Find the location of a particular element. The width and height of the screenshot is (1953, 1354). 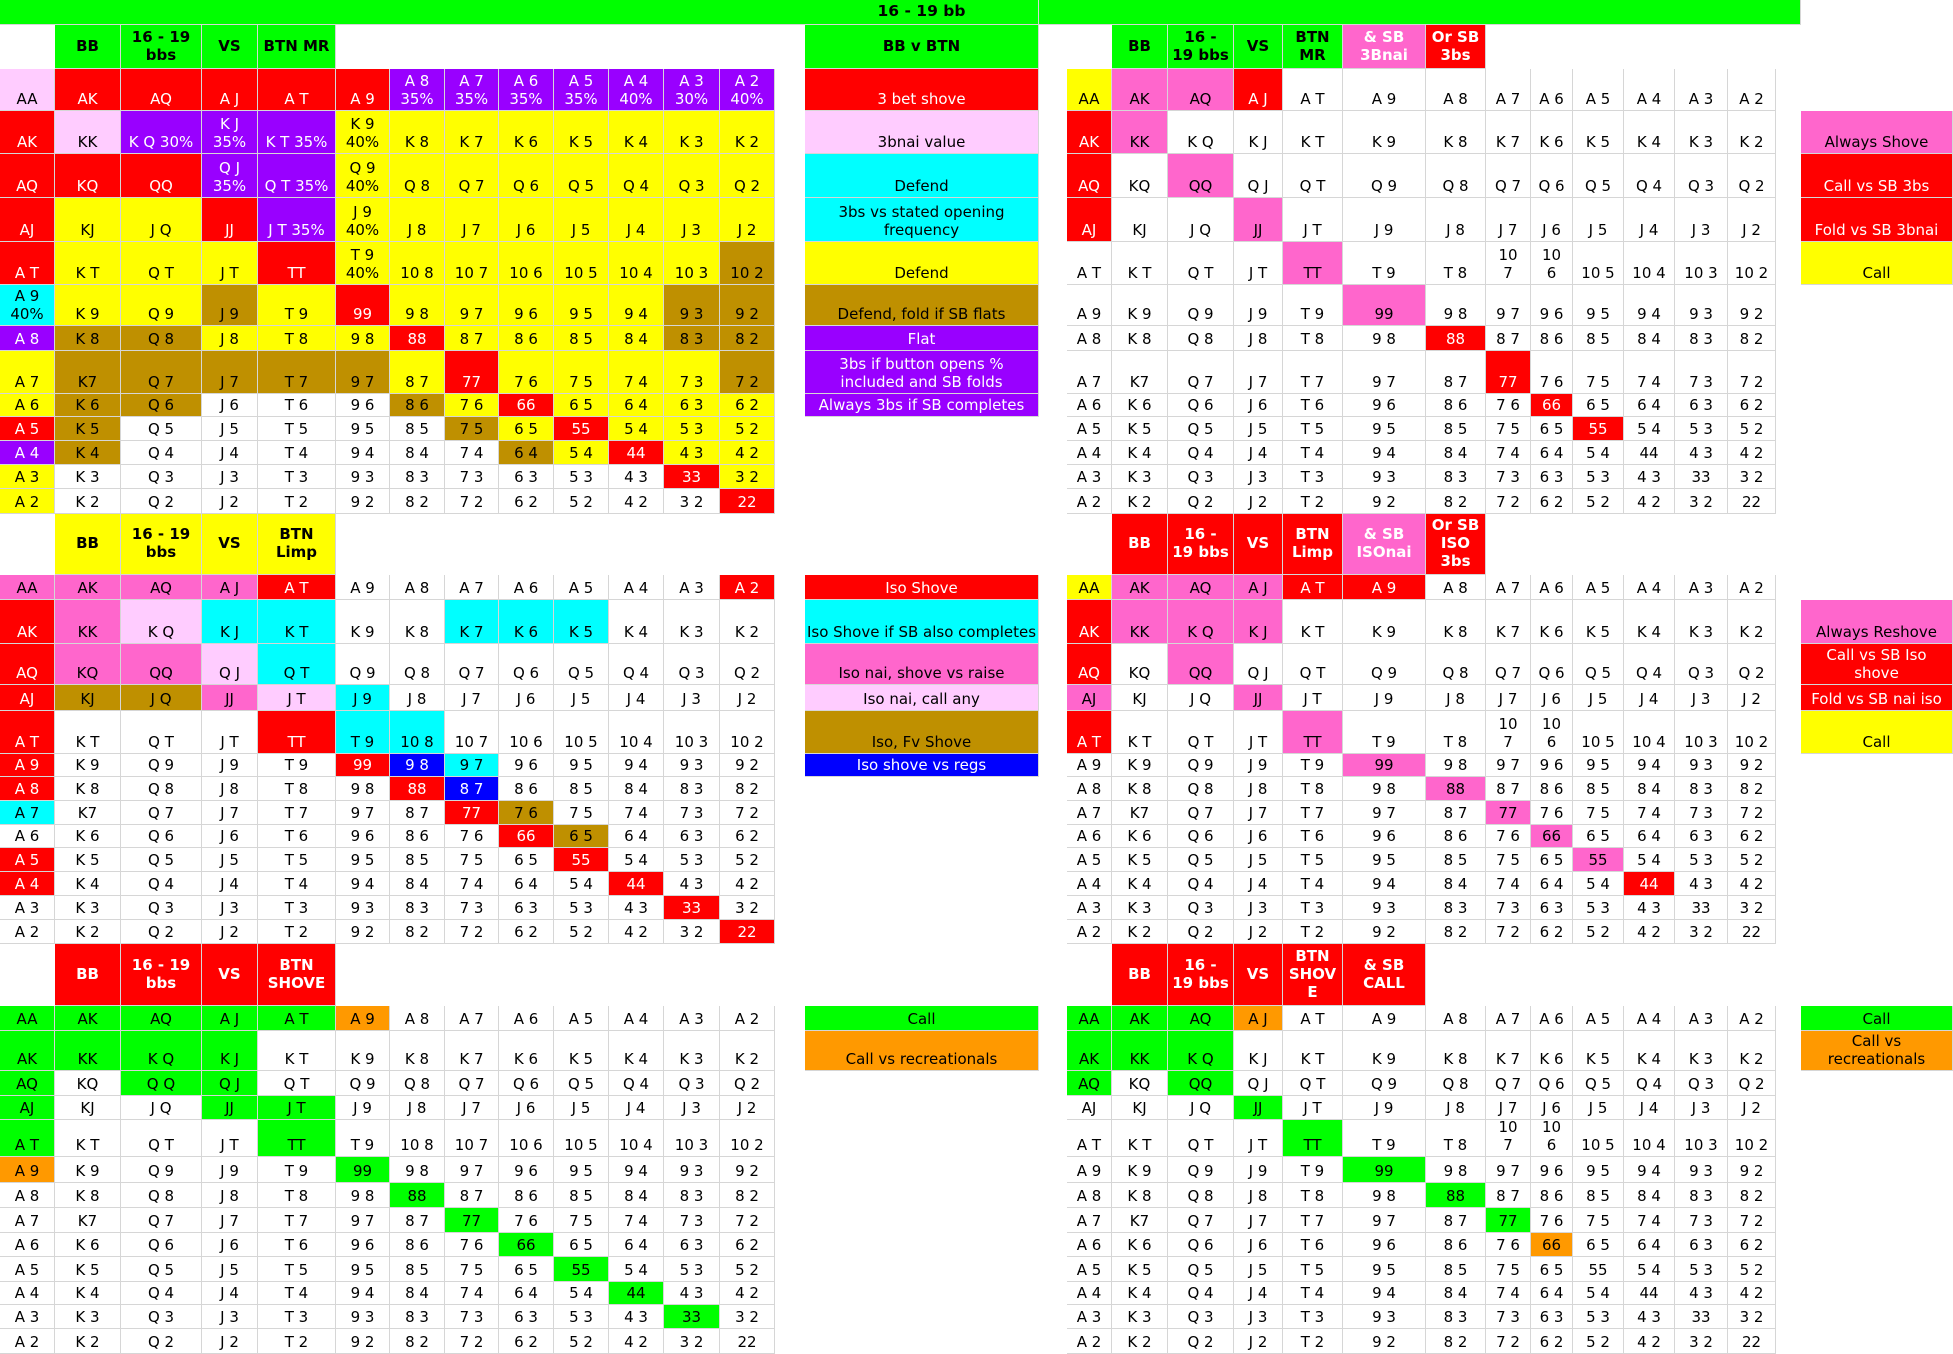

hand-cell: Q 4 is located at coordinates (1649, 1083).